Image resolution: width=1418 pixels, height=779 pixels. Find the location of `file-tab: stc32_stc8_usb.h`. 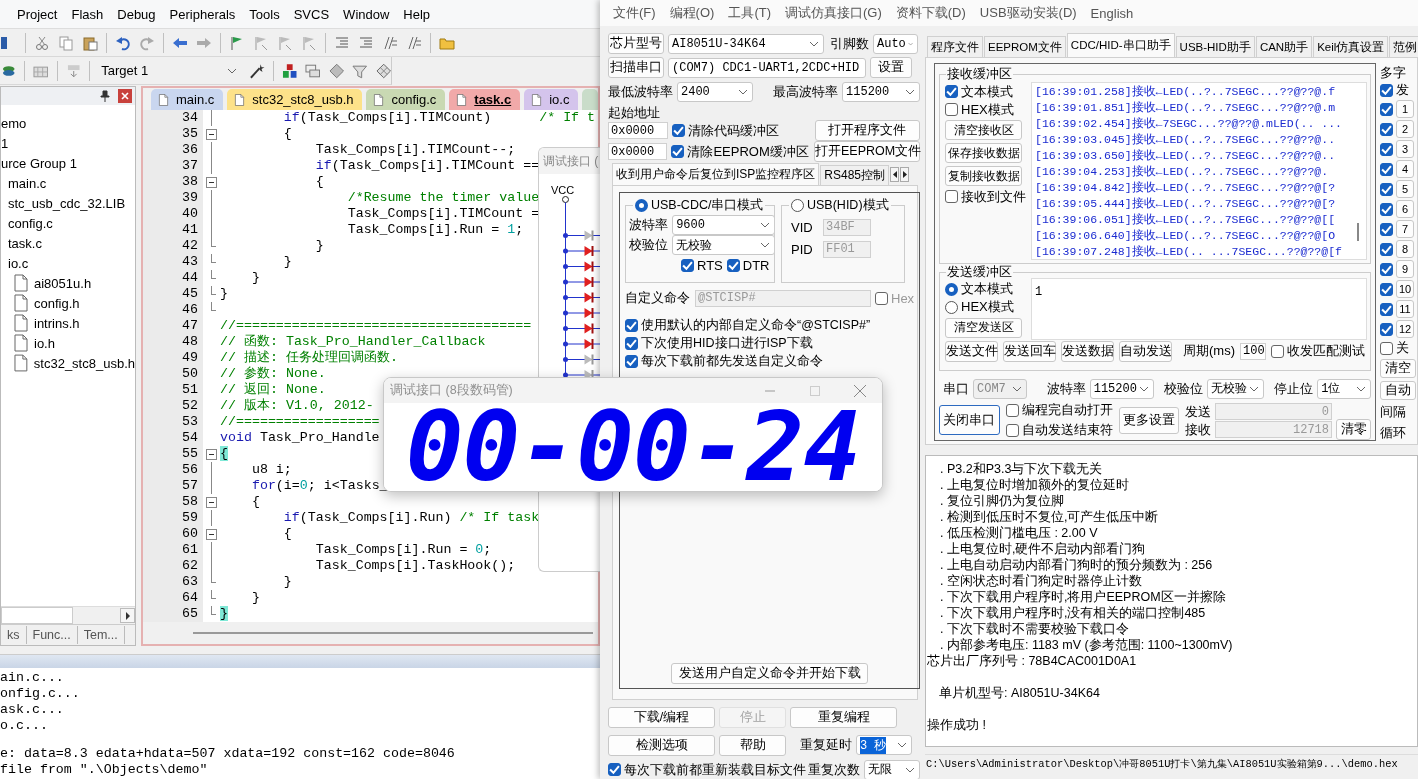

file-tab: stc32_stc8_usb.h is located at coordinates (295, 99).